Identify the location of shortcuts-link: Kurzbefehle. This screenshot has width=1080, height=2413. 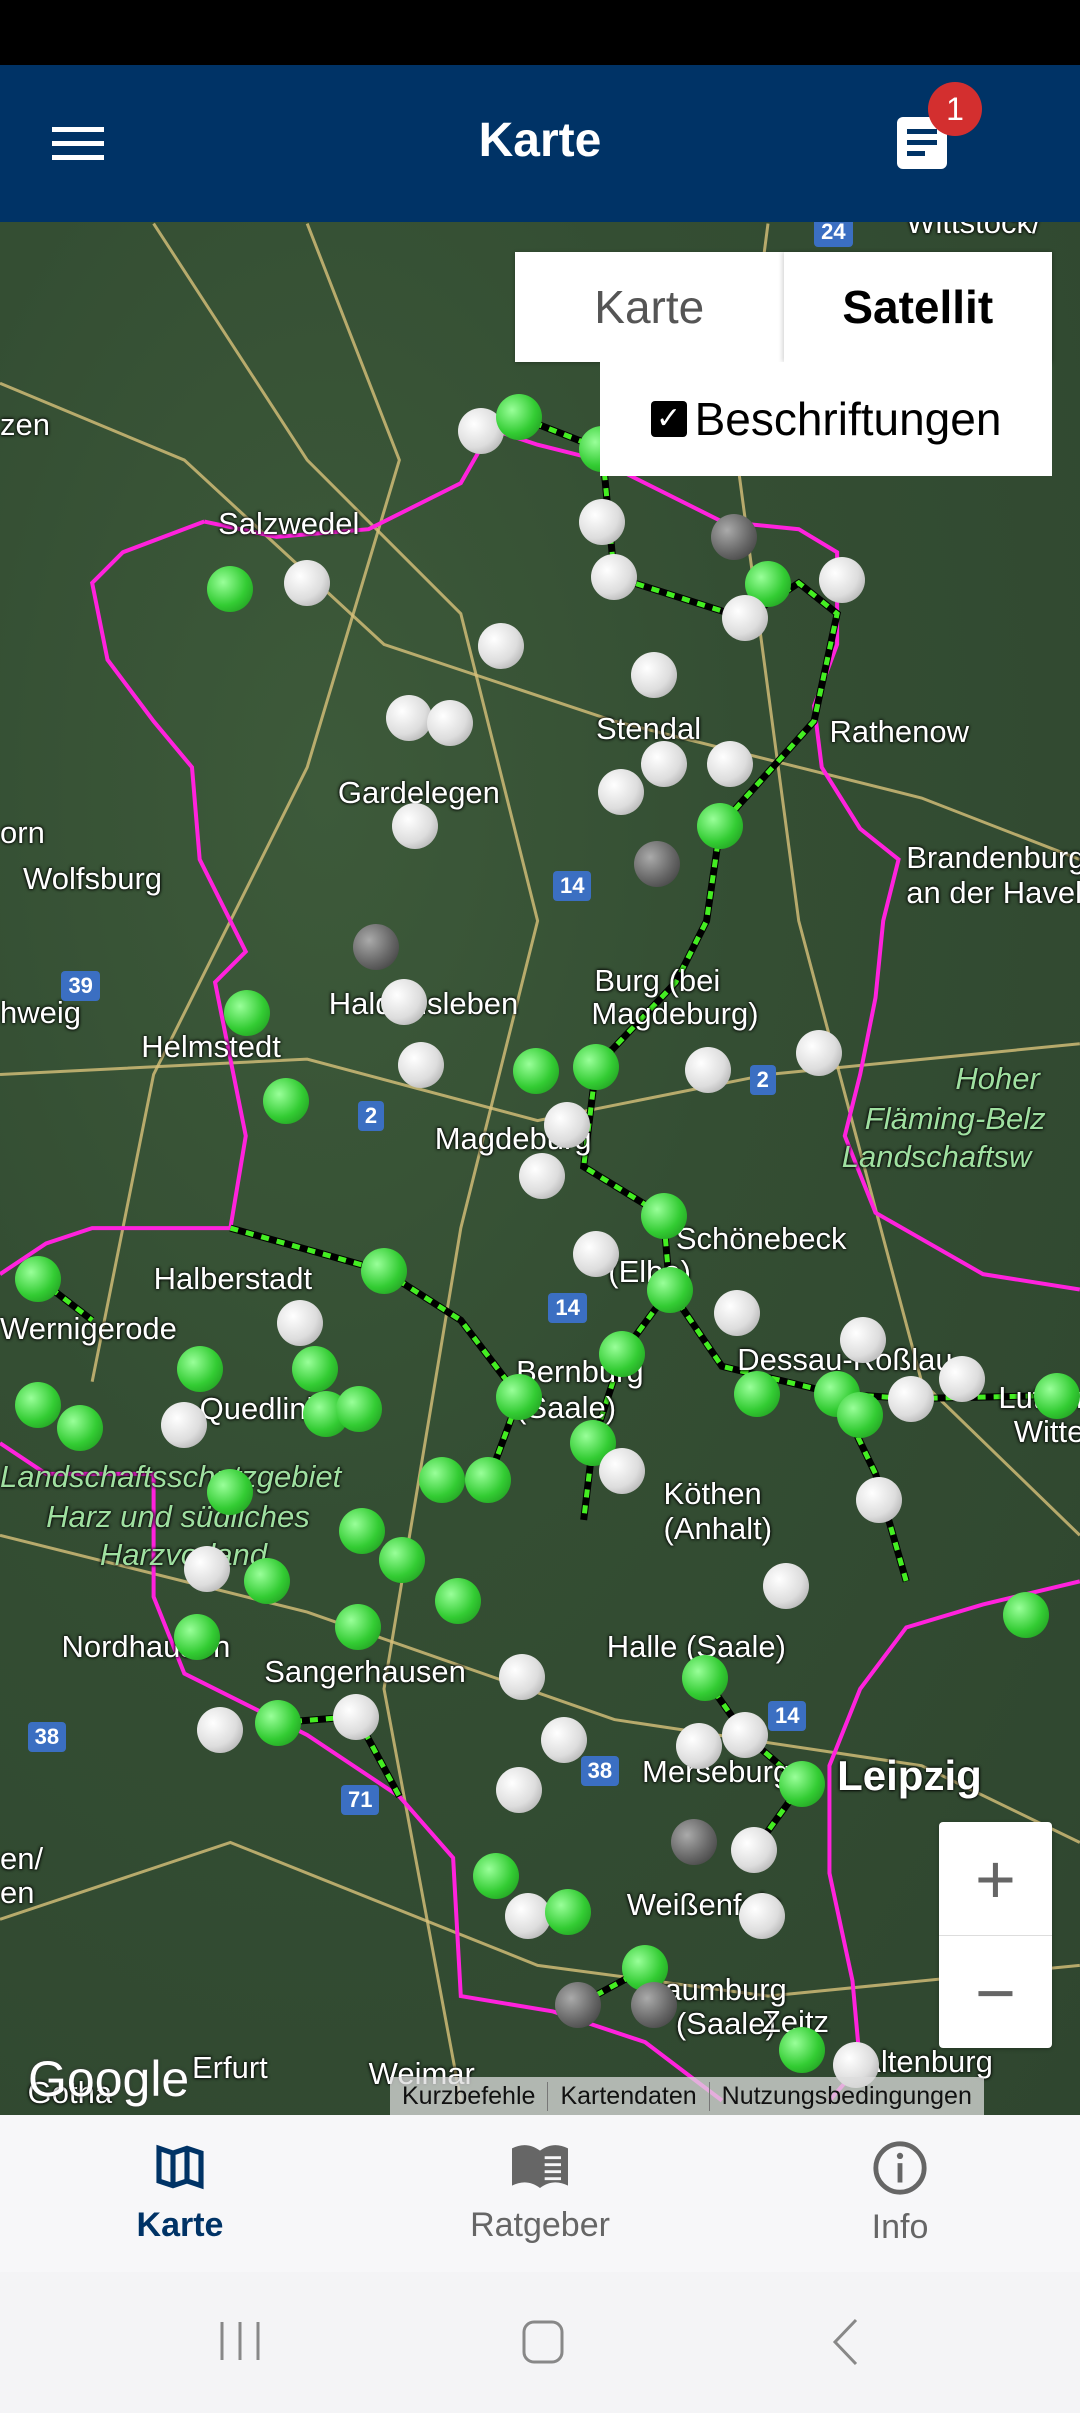
(469, 2096).